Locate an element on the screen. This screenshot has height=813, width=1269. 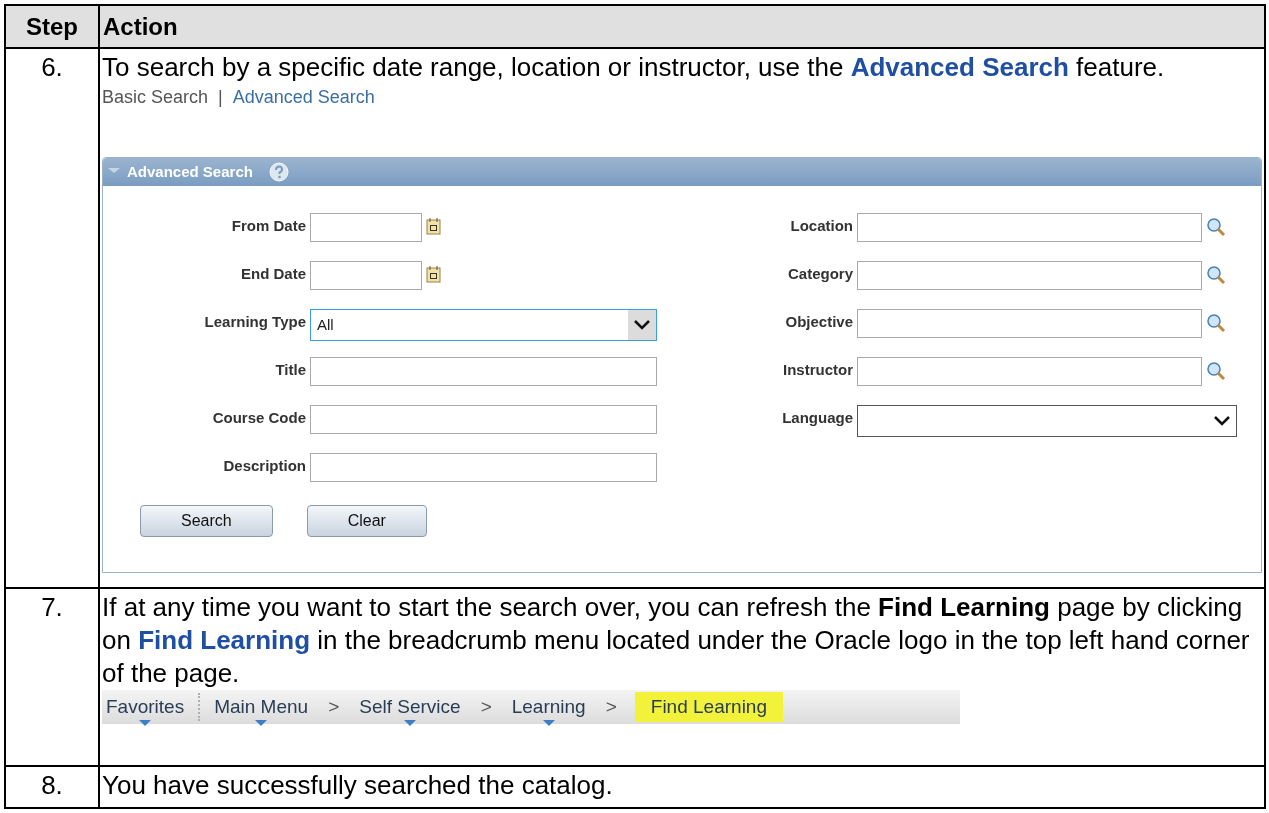
field-label: Objective is located at coordinates (819, 322).